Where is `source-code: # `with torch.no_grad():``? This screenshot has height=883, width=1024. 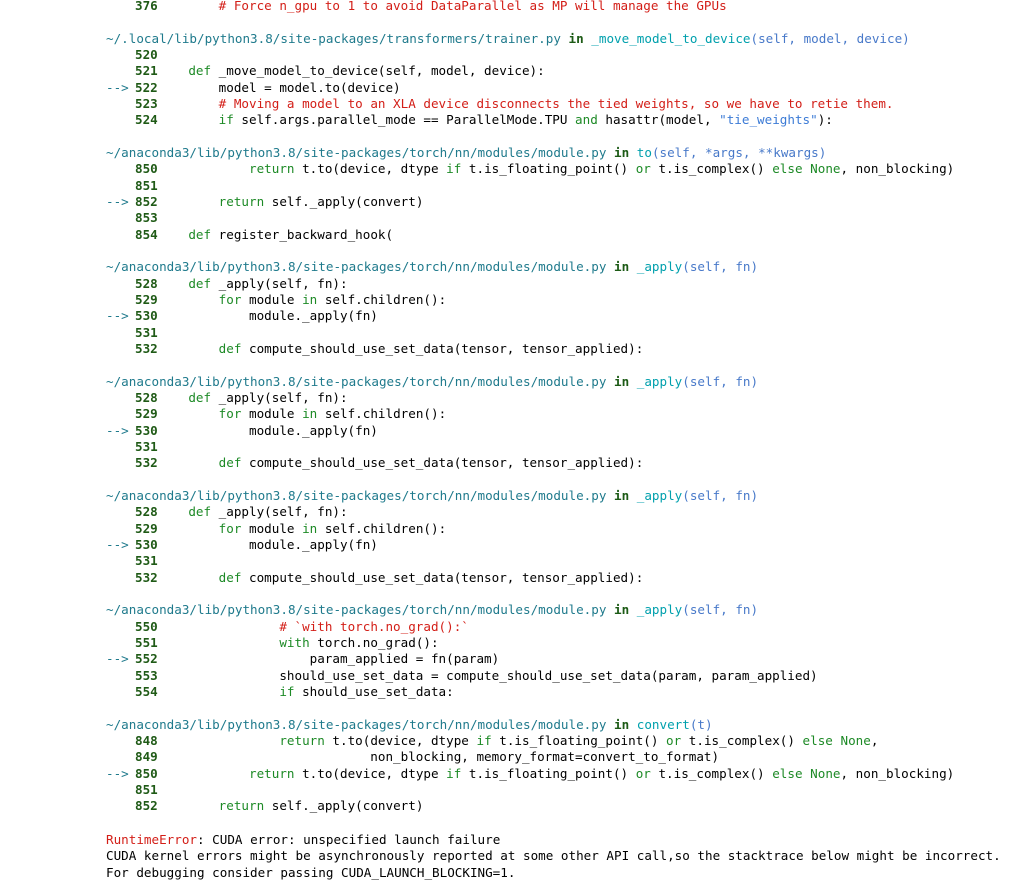
source-code: # `with torch.no_grad():` is located at coordinates (374, 626).